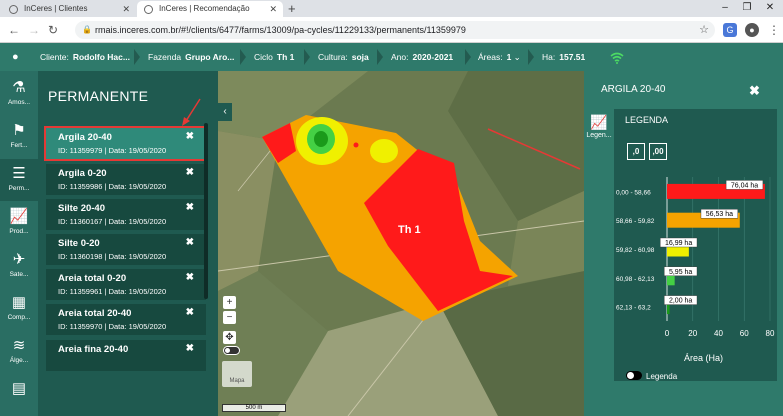 The height and width of the screenshot is (416, 783). Describe the element at coordinates (422, 57) in the screenshot. I see `year-selector: Ano: 2020-2021` at that location.